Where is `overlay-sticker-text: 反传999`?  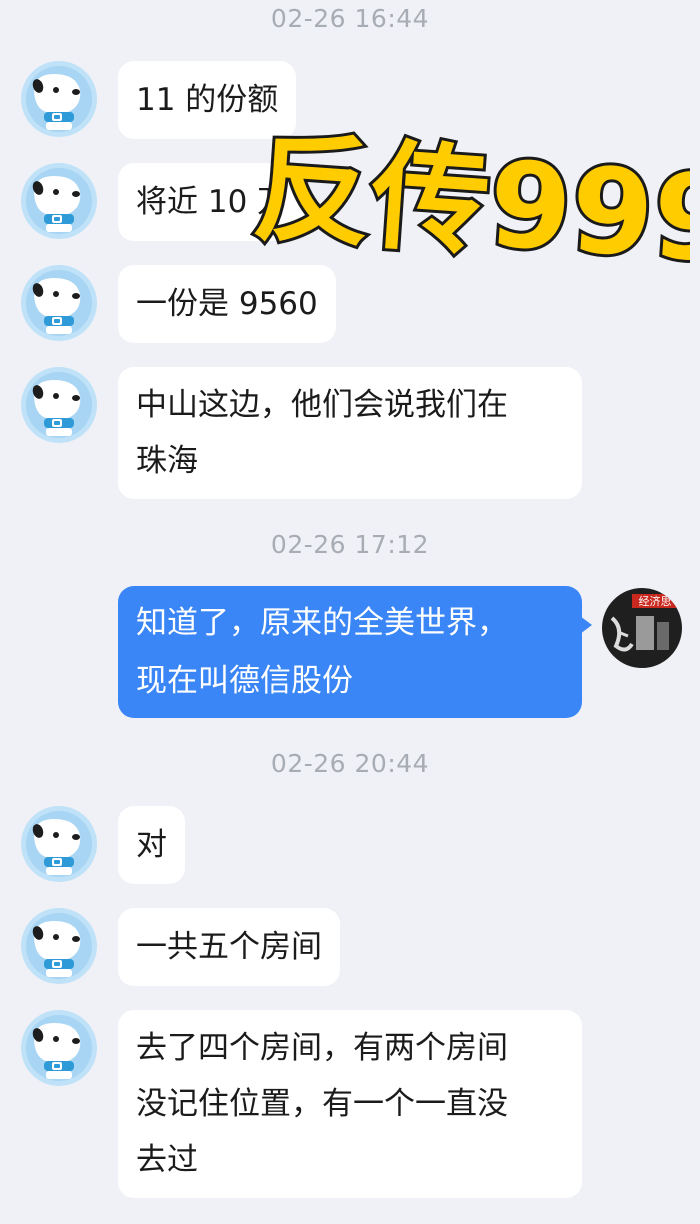 overlay-sticker-text: 反传999 is located at coordinates (470, 192).